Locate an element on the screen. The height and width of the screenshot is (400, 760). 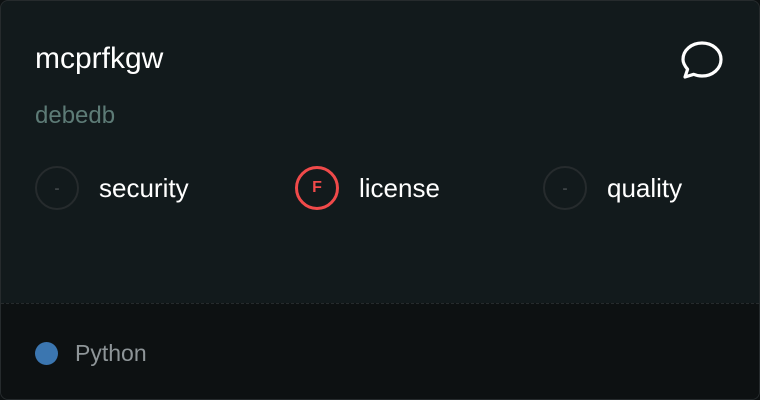
quality-grade-badge: - is located at coordinates (565, 188).